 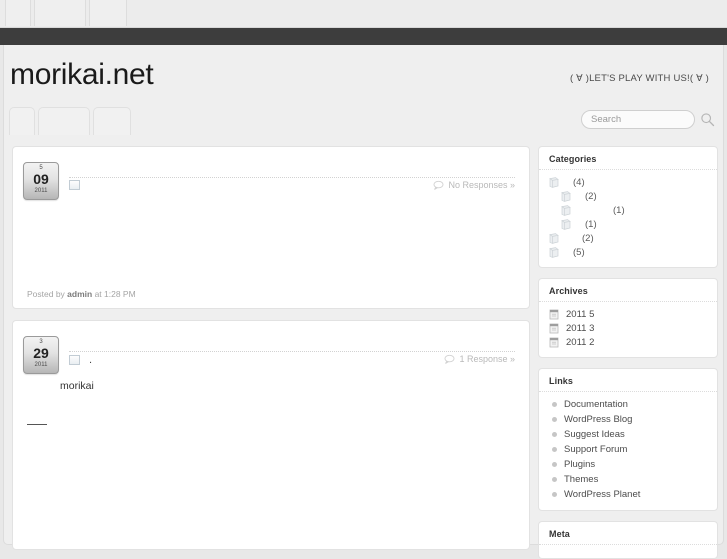 I want to click on post-comments-link: 1 Response », so click(x=479, y=359).